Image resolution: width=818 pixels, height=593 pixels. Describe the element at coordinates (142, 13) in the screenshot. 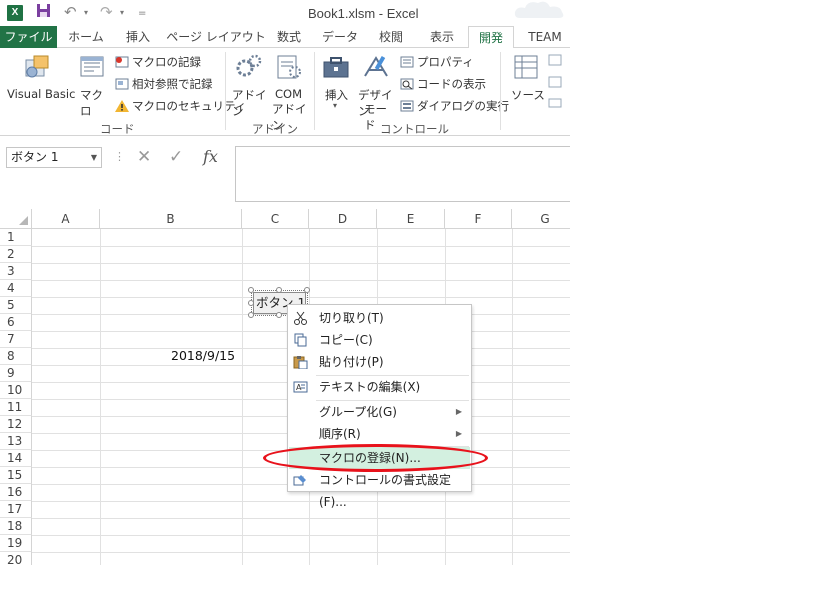

I see `customize-qat-icon: =` at that location.